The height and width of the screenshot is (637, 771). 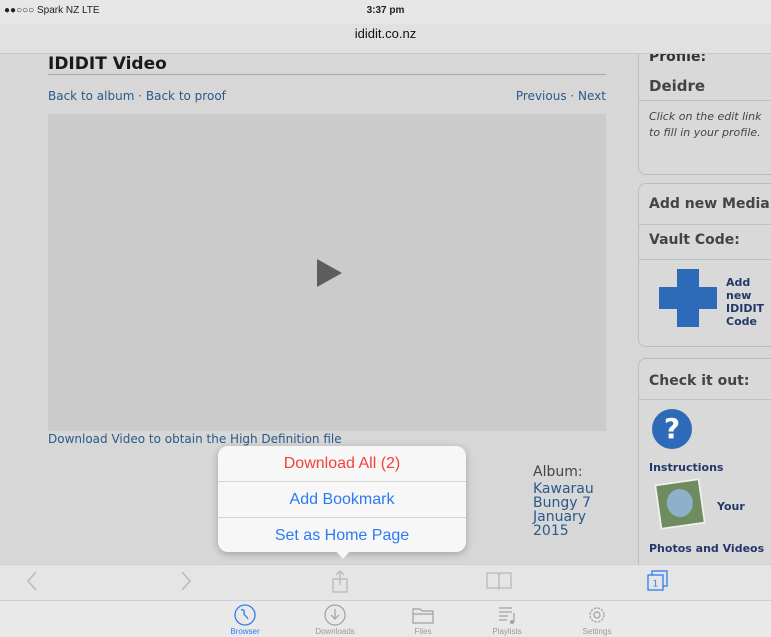 I want to click on profile-name: Deidre, so click(x=677, y=86).